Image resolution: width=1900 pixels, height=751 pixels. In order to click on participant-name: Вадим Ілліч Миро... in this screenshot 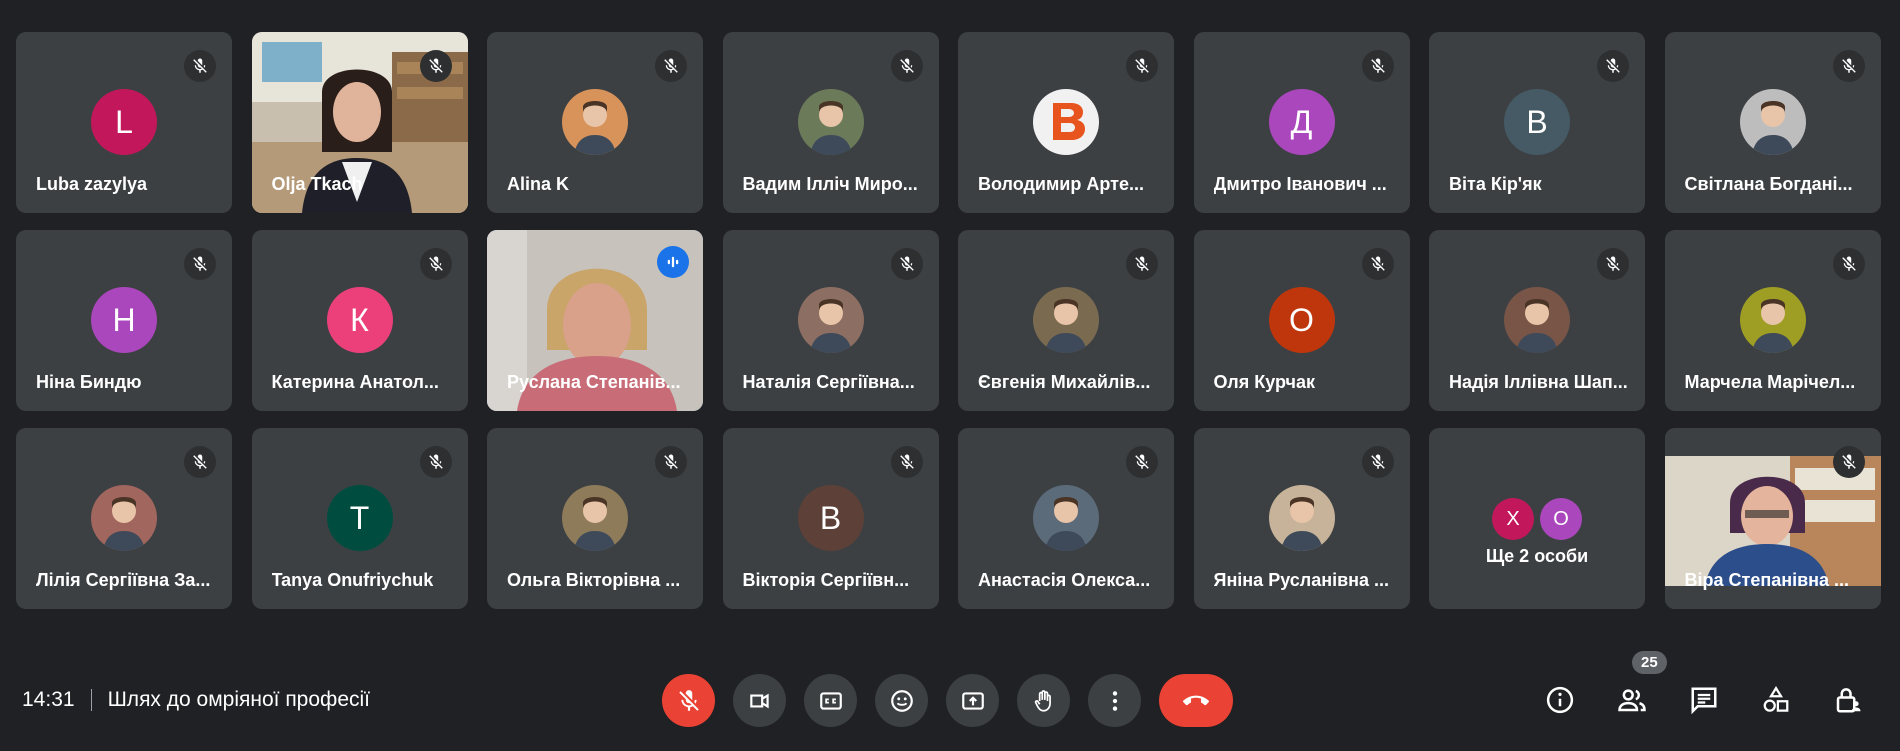, I will do `click(830, 184)`.